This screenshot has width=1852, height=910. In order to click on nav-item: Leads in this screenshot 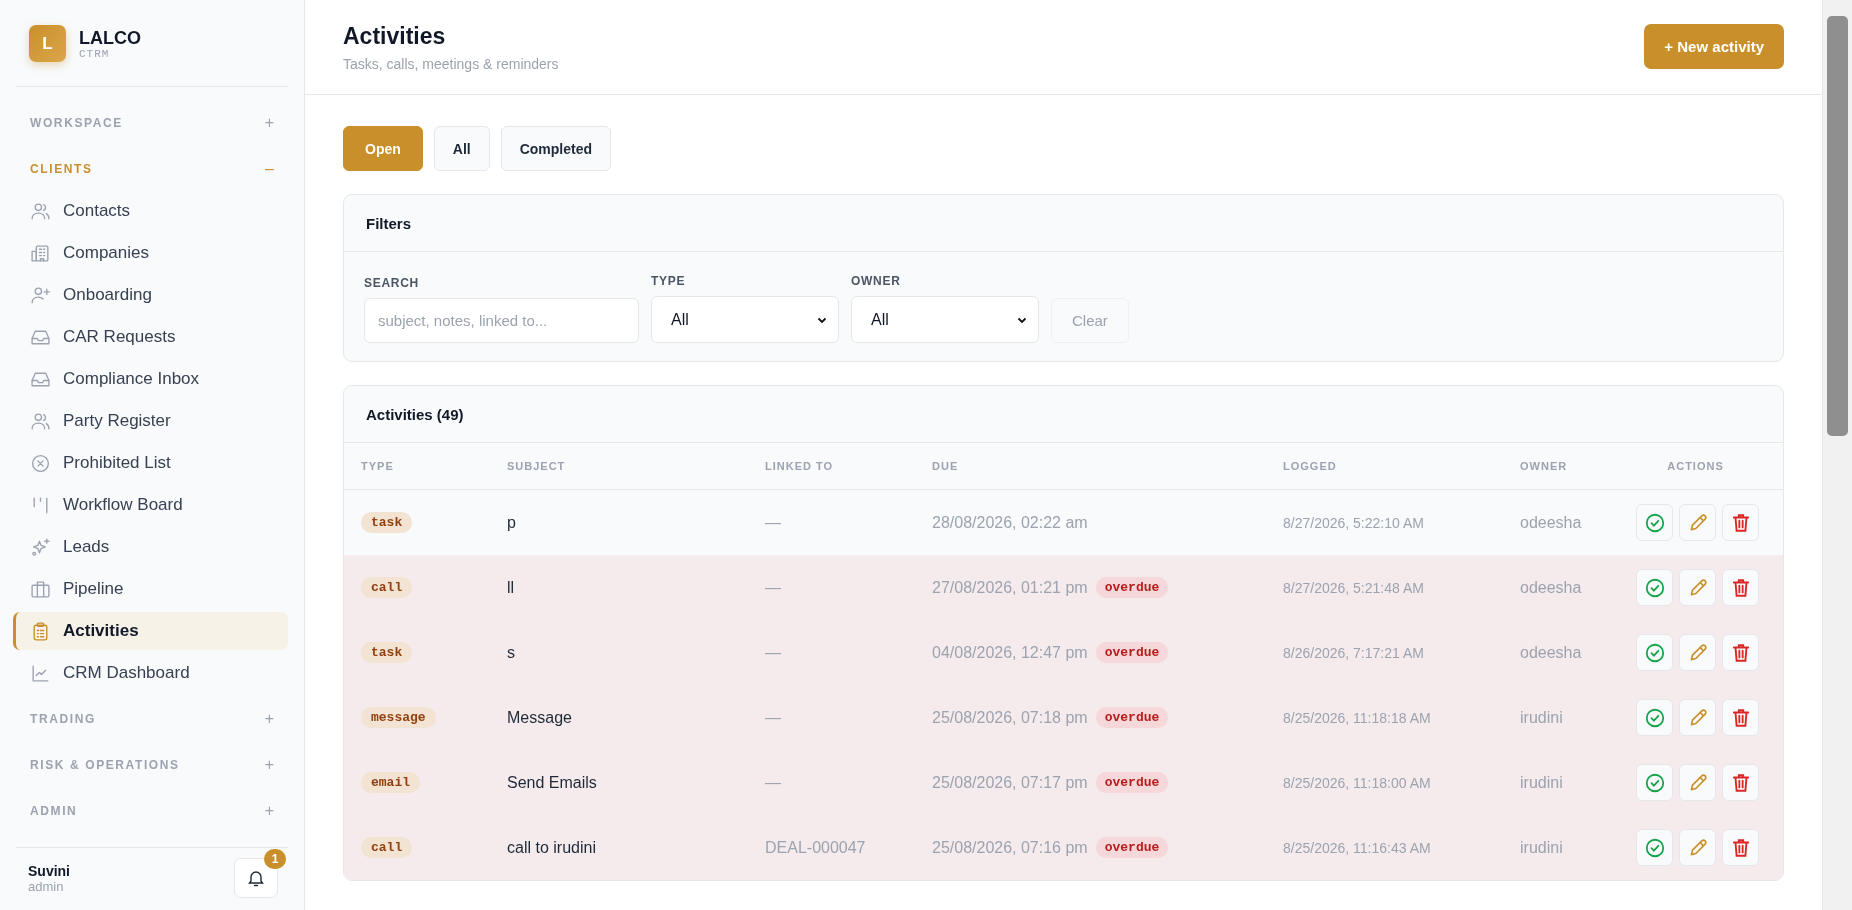, I will do `click(150, 547)`.